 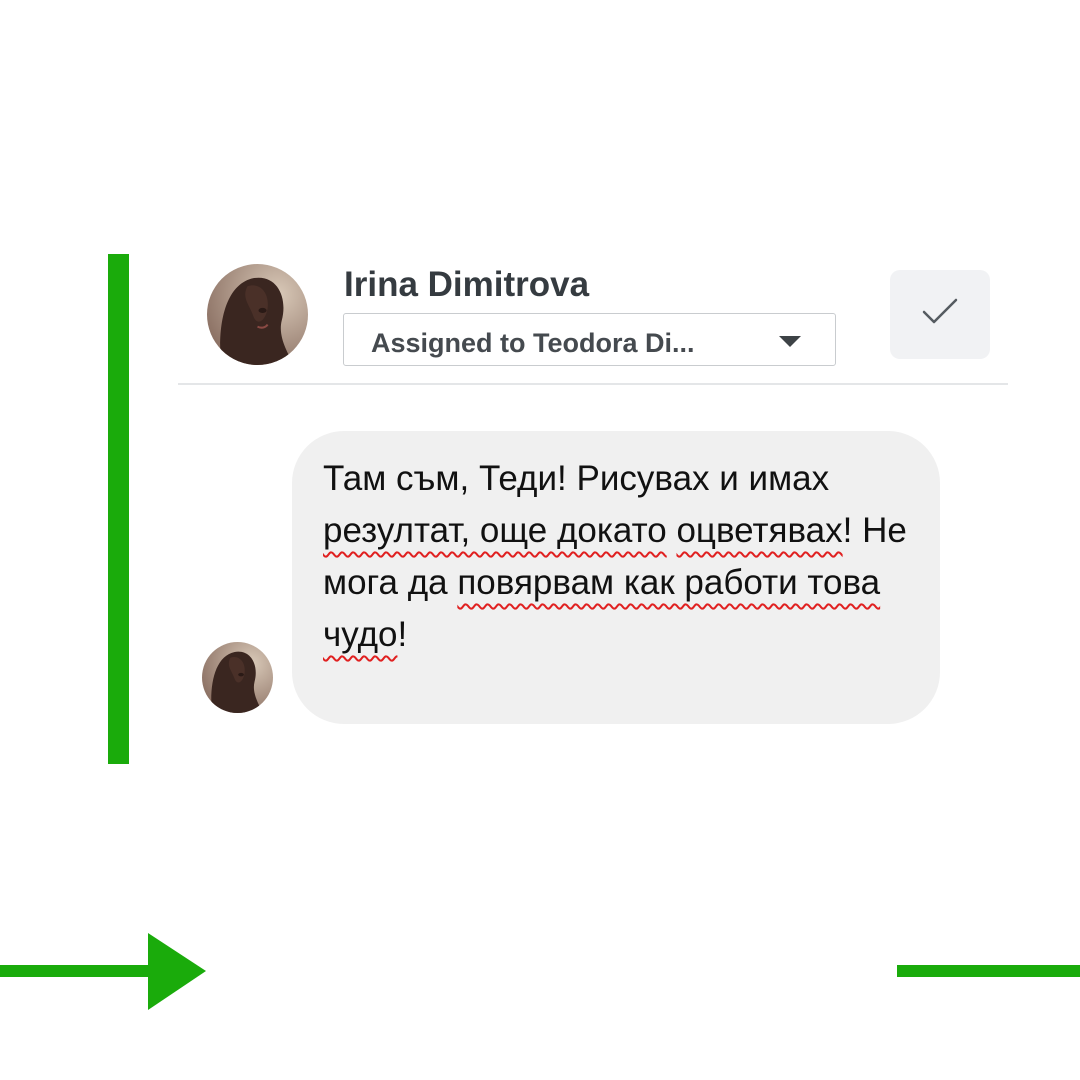 I want to click on mark-done-button, so click(x=940, y=314).